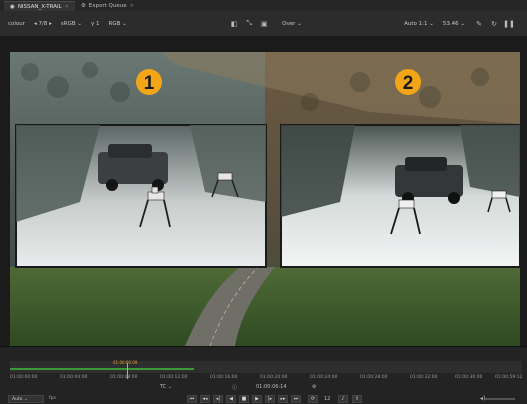 This screenshot has height=404, width=527. I want to click on cached-range, so click(102, 369).